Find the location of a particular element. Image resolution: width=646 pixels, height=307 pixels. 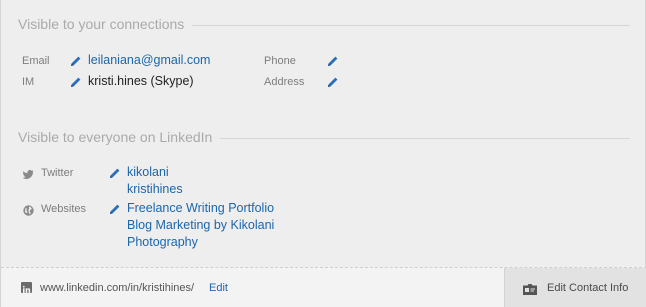

im-label: IM is located at coordinates (28, 82).